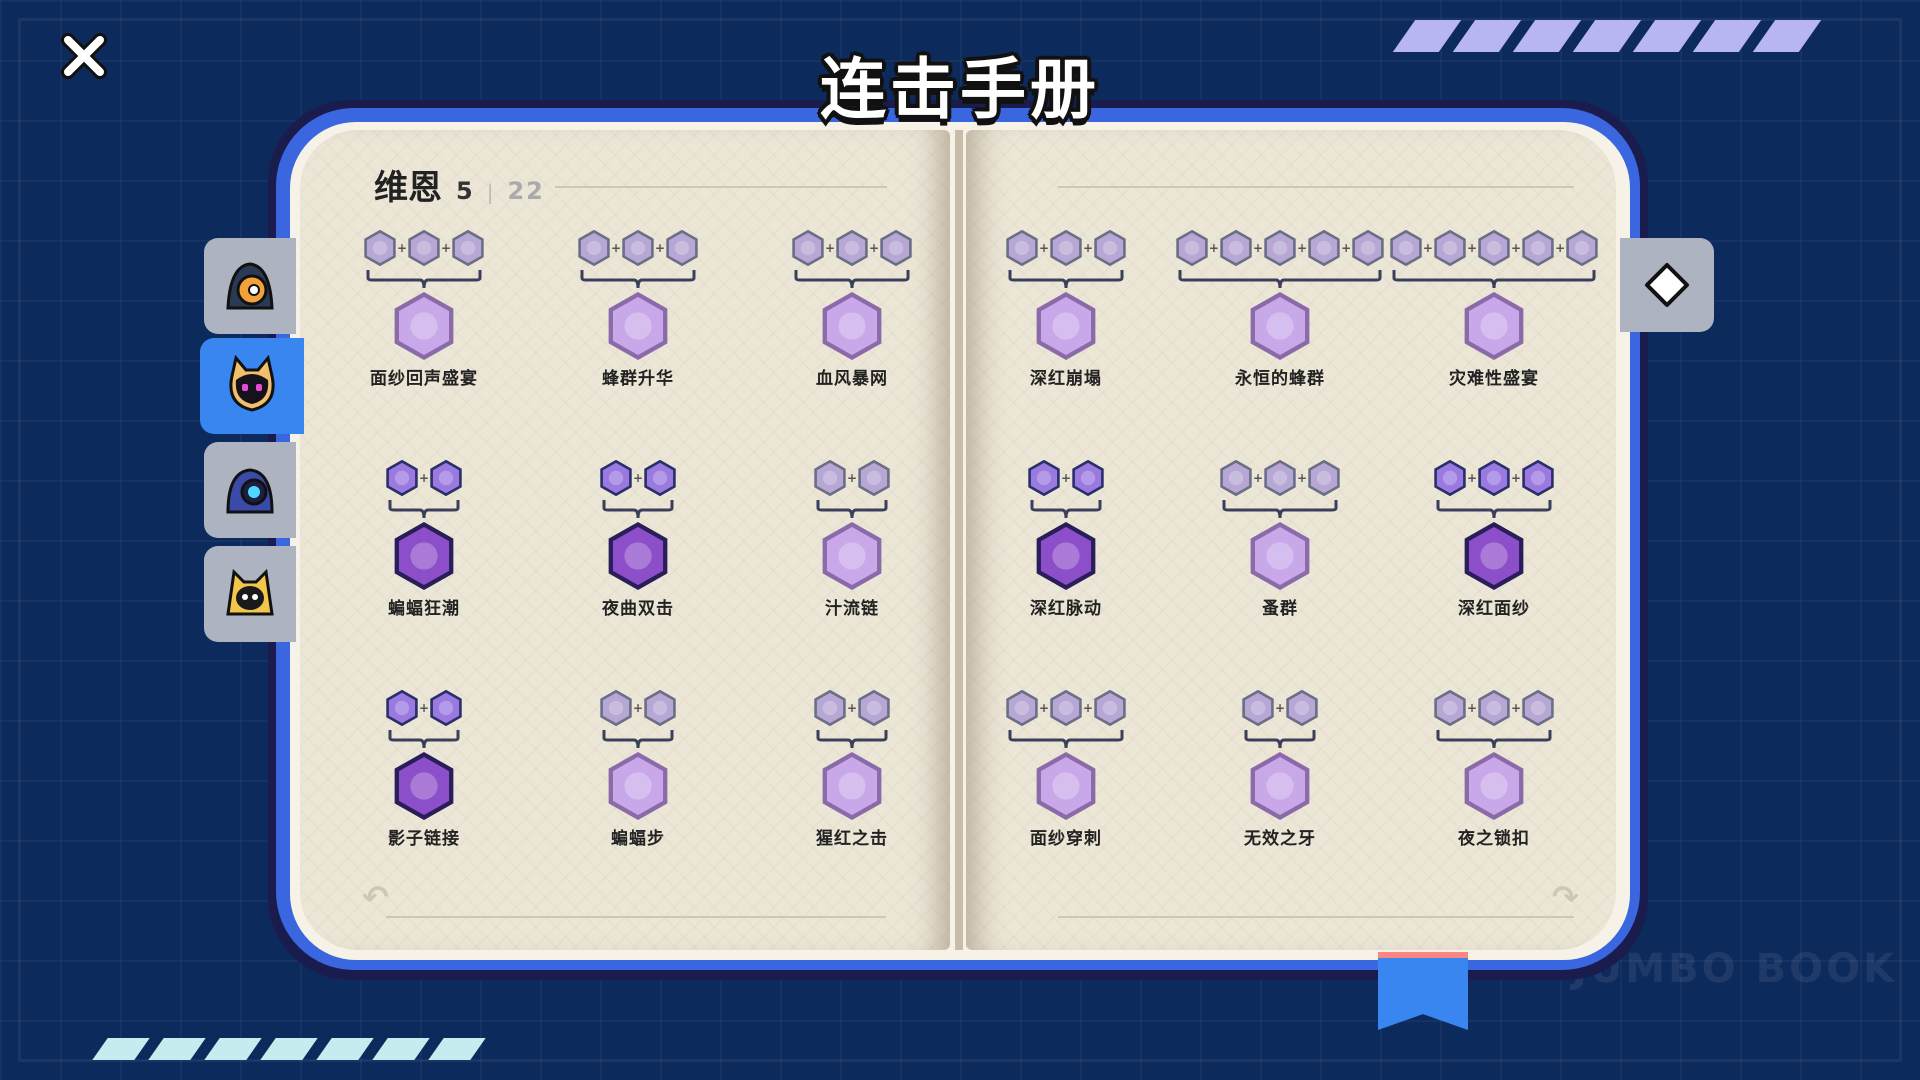 This screenshot has width=1920, height=1080. Describe the element at coordinates (375, 897) in the screenshot. I see `previous-page-arrow-icon: ↶` at that location.